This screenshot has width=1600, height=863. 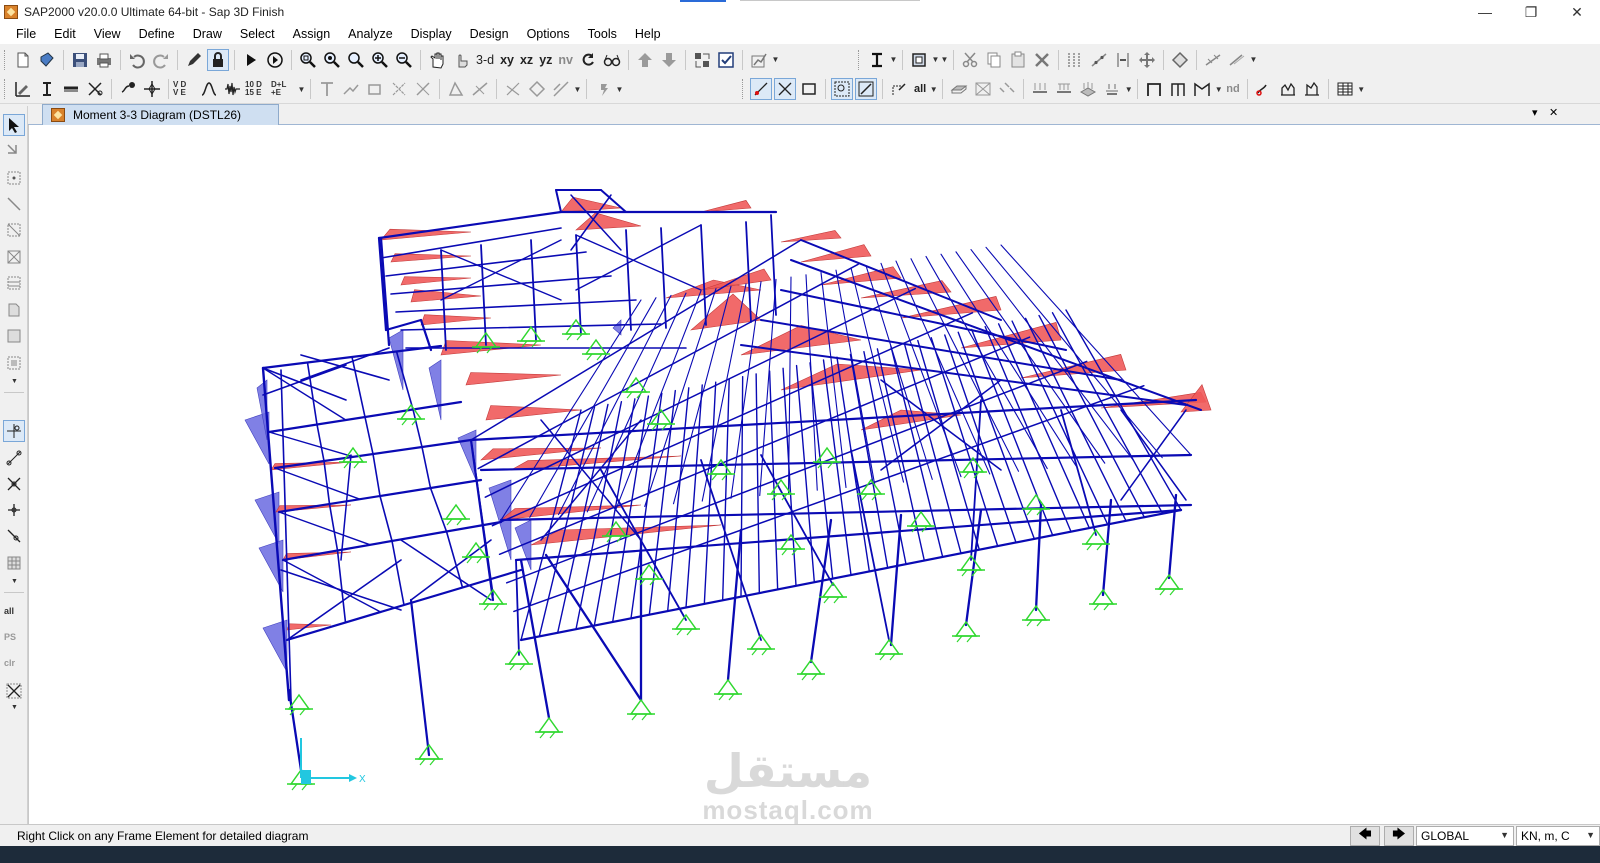 What do you see at coordinates (65, 34) in the screenshot?
I see `menu-edit: Edit` at bounding box center [65, 34].